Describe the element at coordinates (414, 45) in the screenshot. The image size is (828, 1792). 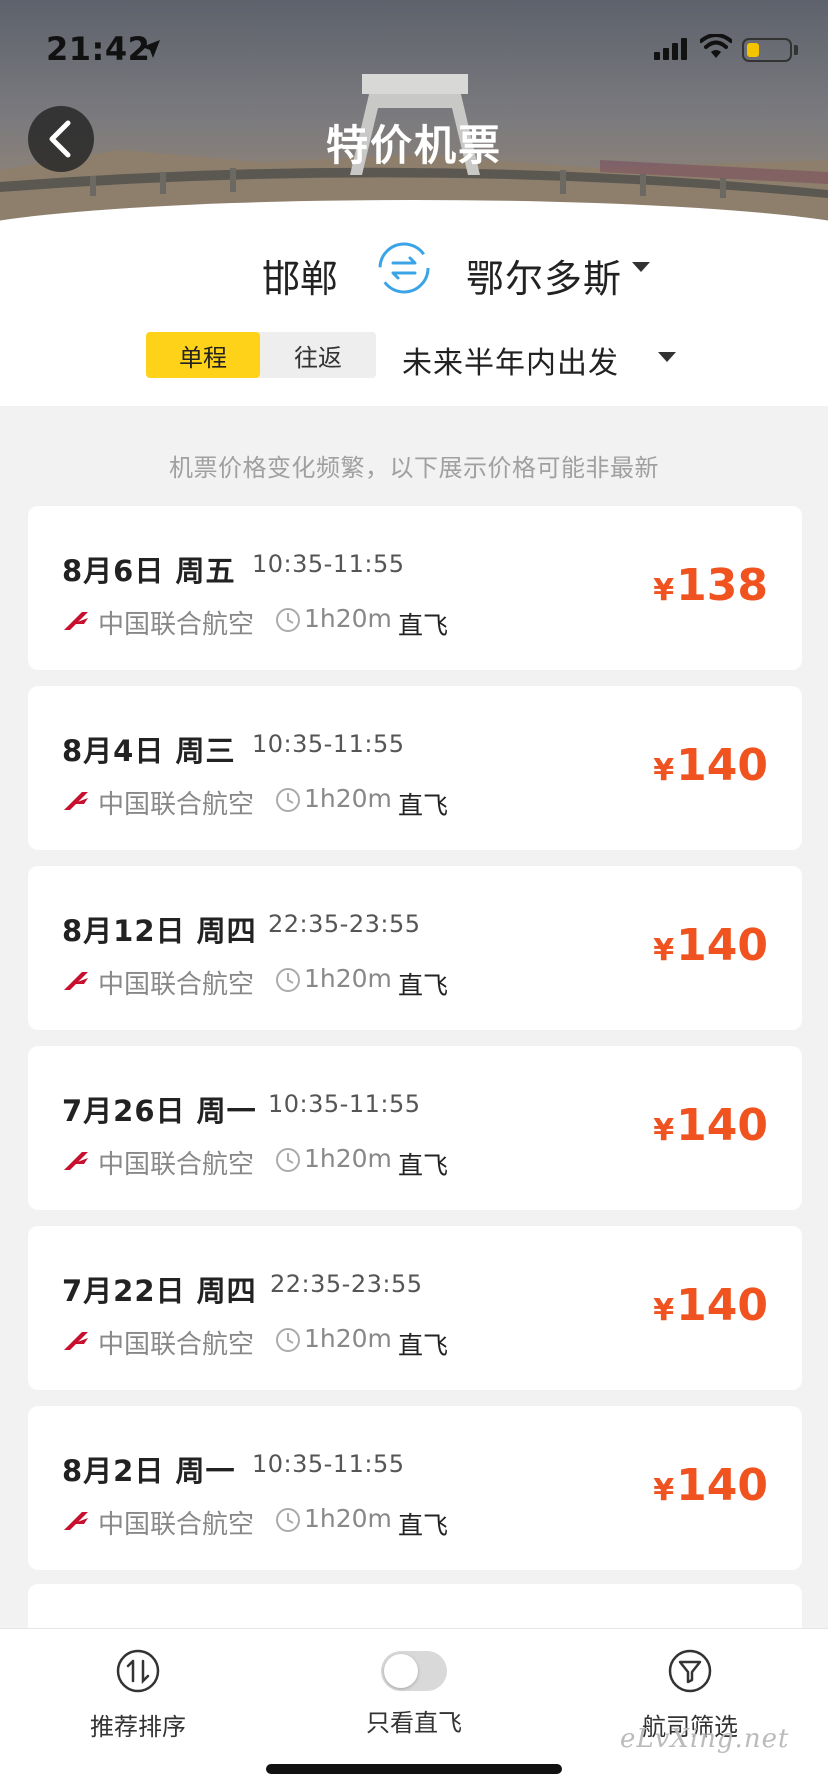
I see `status-bar: 21:42` at that location.